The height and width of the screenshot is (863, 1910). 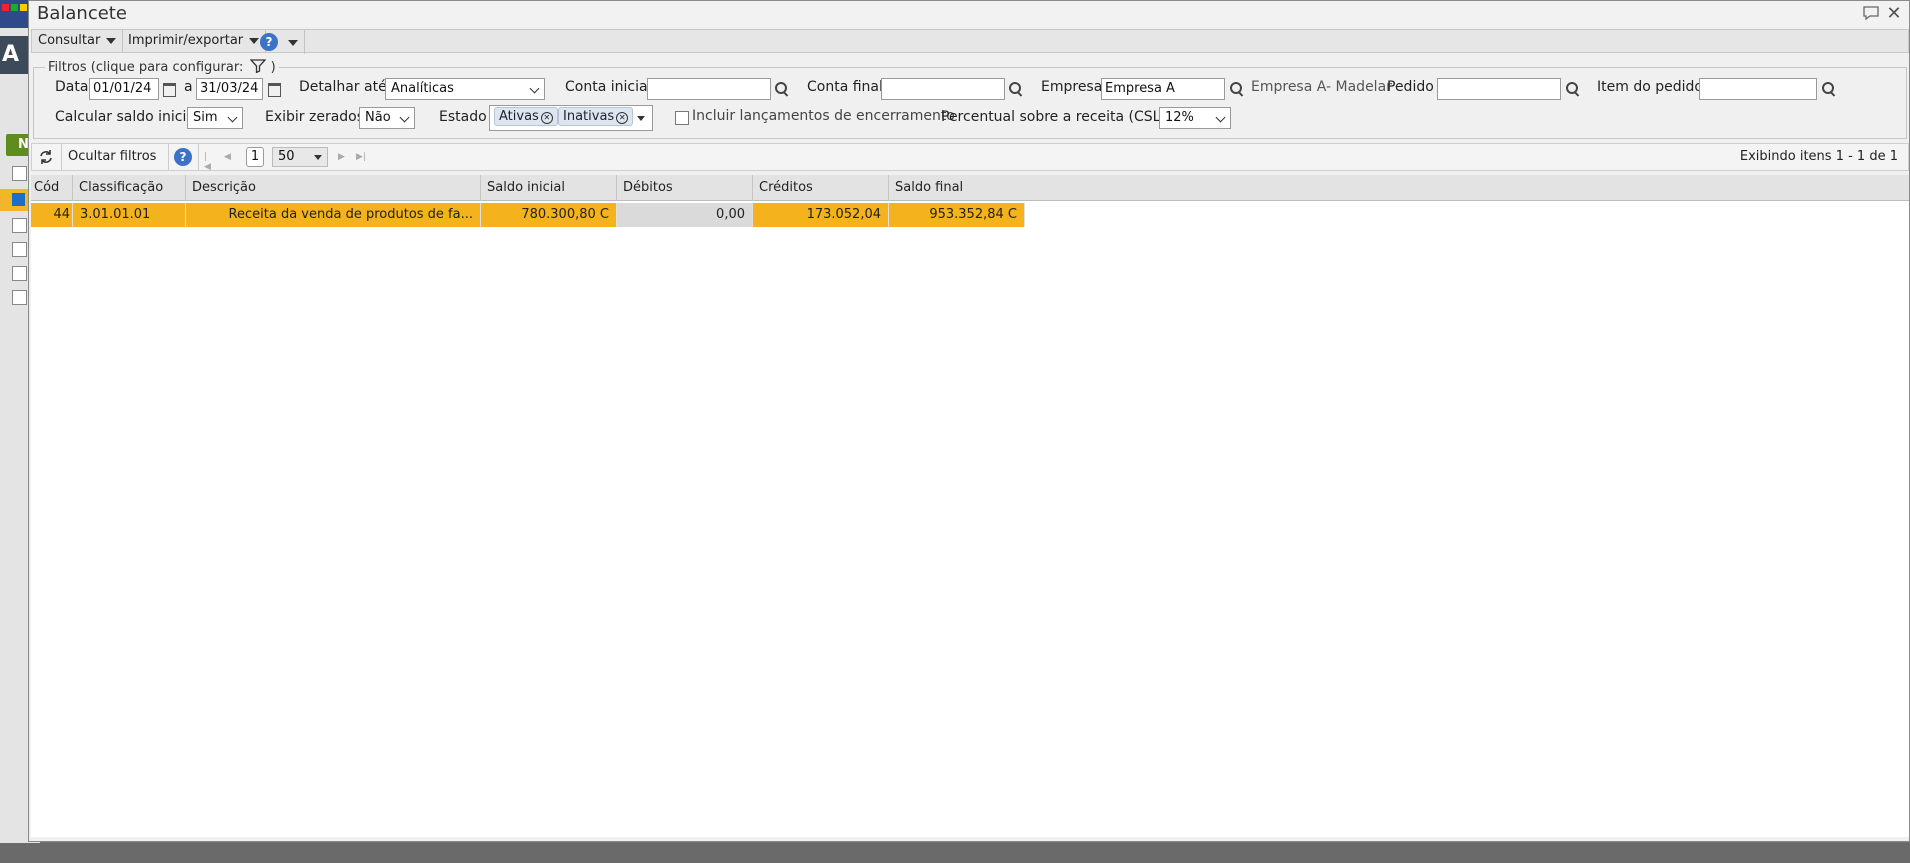 What do you see at coordinates (1410, 87) in the screenshot?
I see `pedido-label: Pedido` at bounding box center [1410, 87].